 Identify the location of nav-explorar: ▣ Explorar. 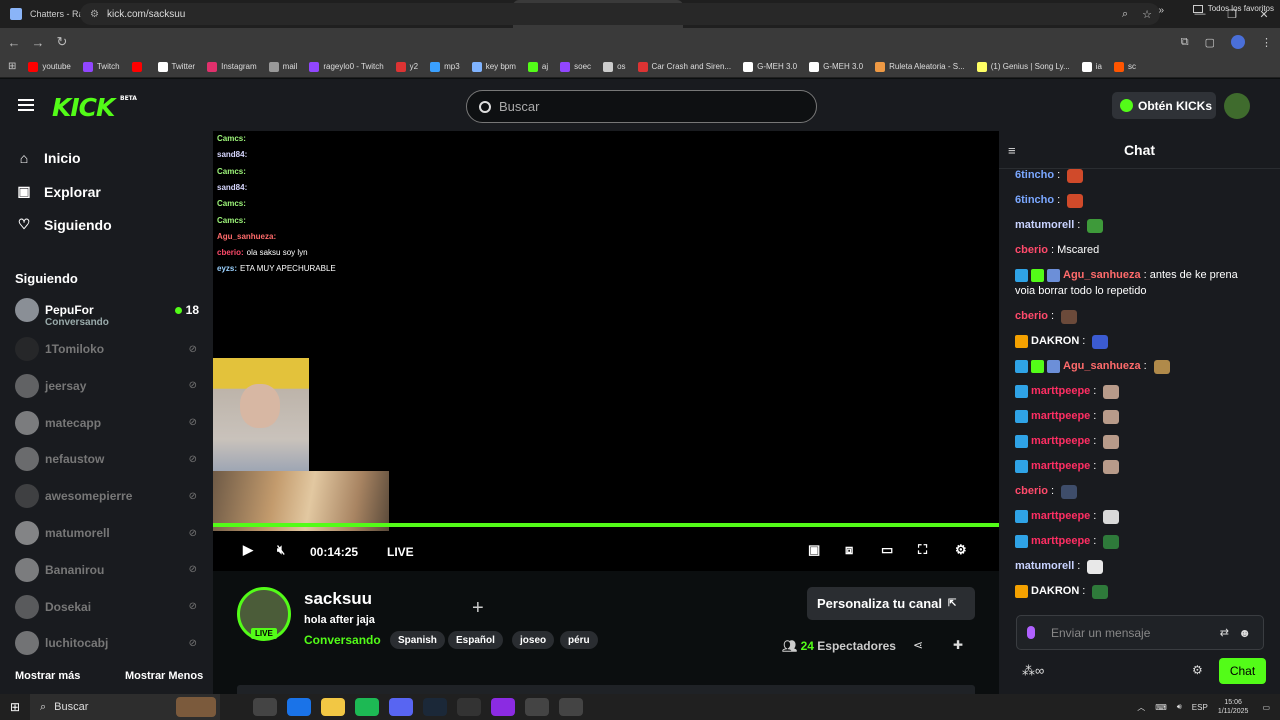
(58, 191).